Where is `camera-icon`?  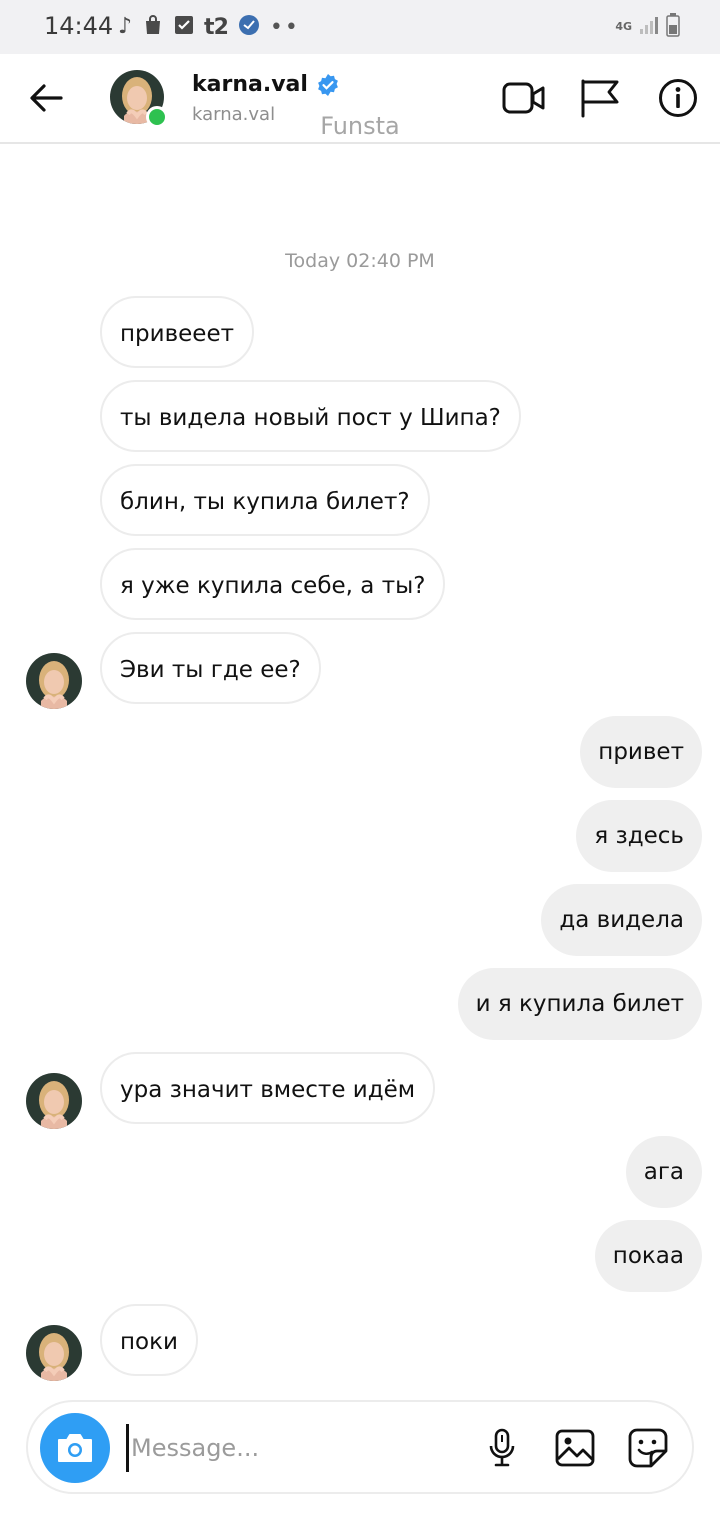
camera-icon is located at coordinates (75, 1448).